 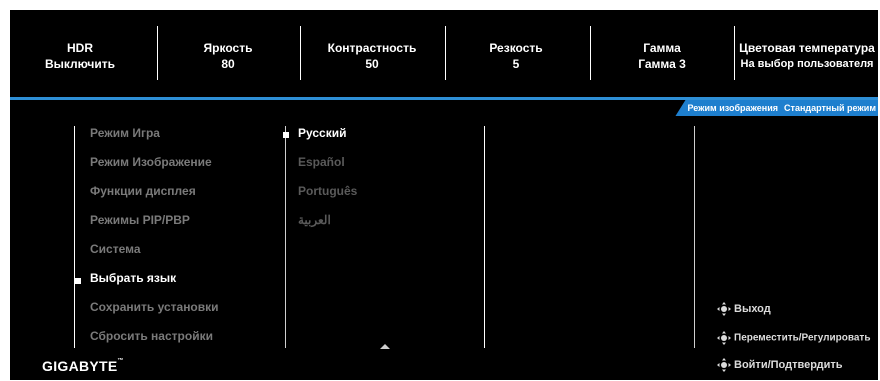 I want to click on status-brightness-label: Яркость, so click(x=228, y=48).